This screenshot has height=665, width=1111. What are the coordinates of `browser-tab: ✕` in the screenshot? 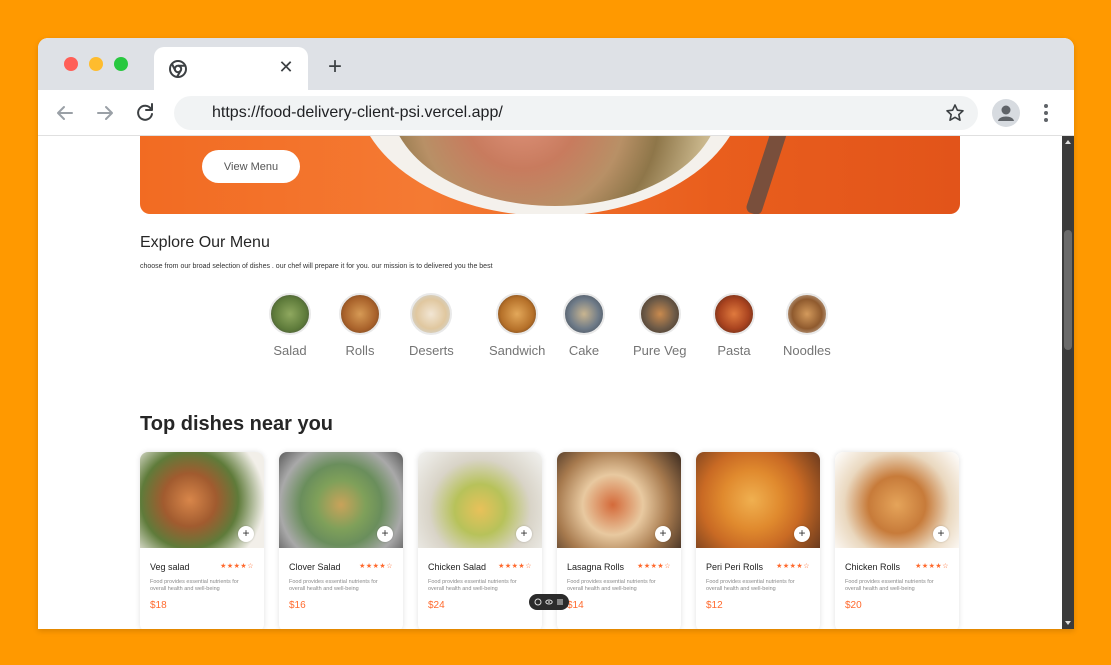 It's located at (231, 68).